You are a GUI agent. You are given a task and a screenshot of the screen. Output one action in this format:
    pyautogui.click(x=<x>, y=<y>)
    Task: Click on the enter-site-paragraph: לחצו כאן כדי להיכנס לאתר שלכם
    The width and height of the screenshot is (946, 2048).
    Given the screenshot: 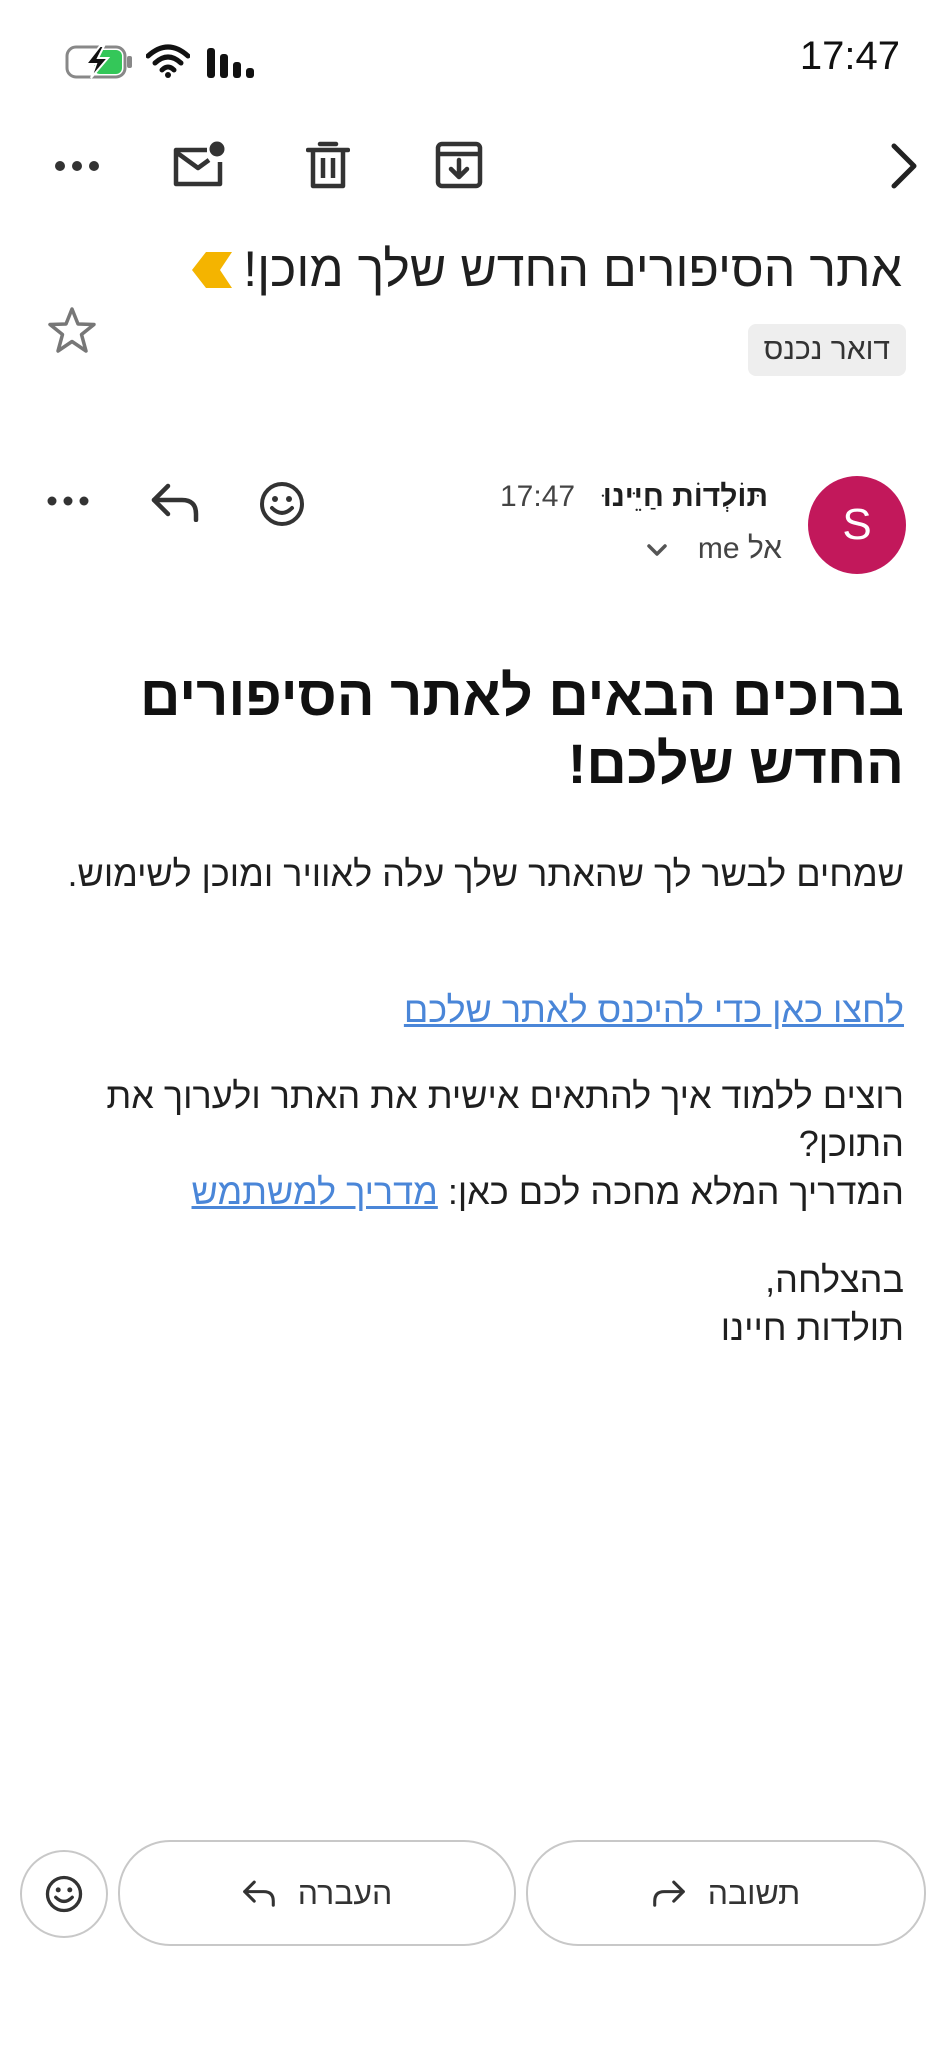 What is the action you would take?
    pyautogui.click(x=474, y=1010)
    